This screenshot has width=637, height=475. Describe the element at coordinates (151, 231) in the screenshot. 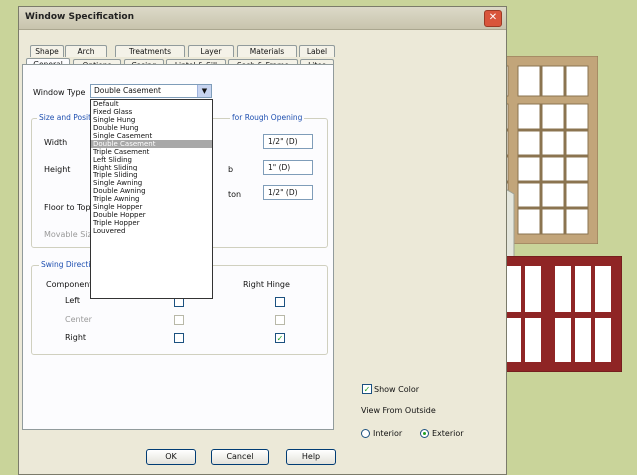

I see `window-type-option: Louvered` at that location.